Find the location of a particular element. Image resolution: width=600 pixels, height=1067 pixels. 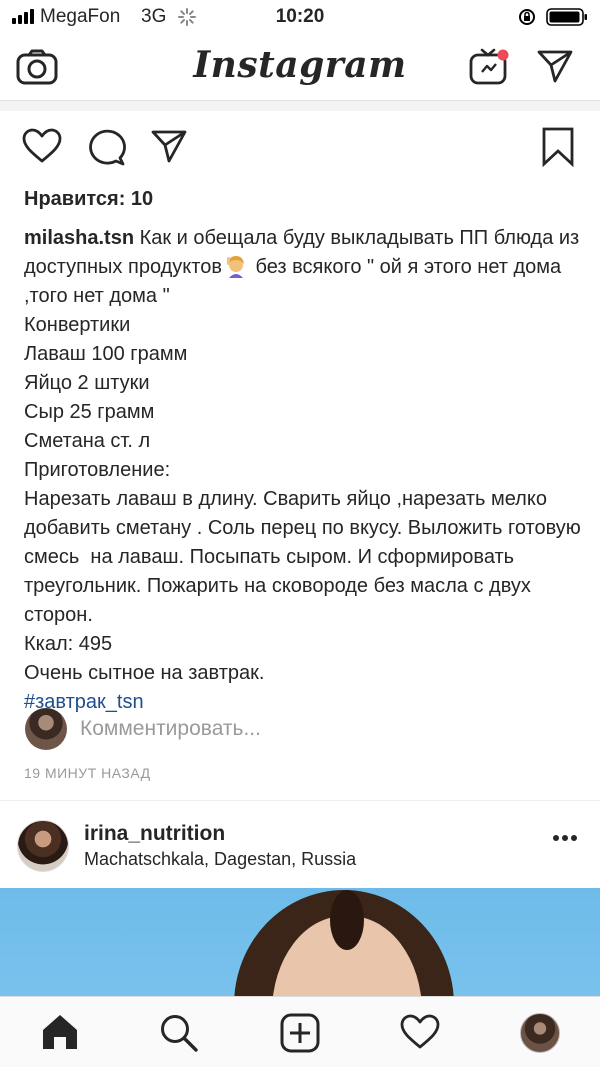

battery-icon is located at coordinates (566, 17).